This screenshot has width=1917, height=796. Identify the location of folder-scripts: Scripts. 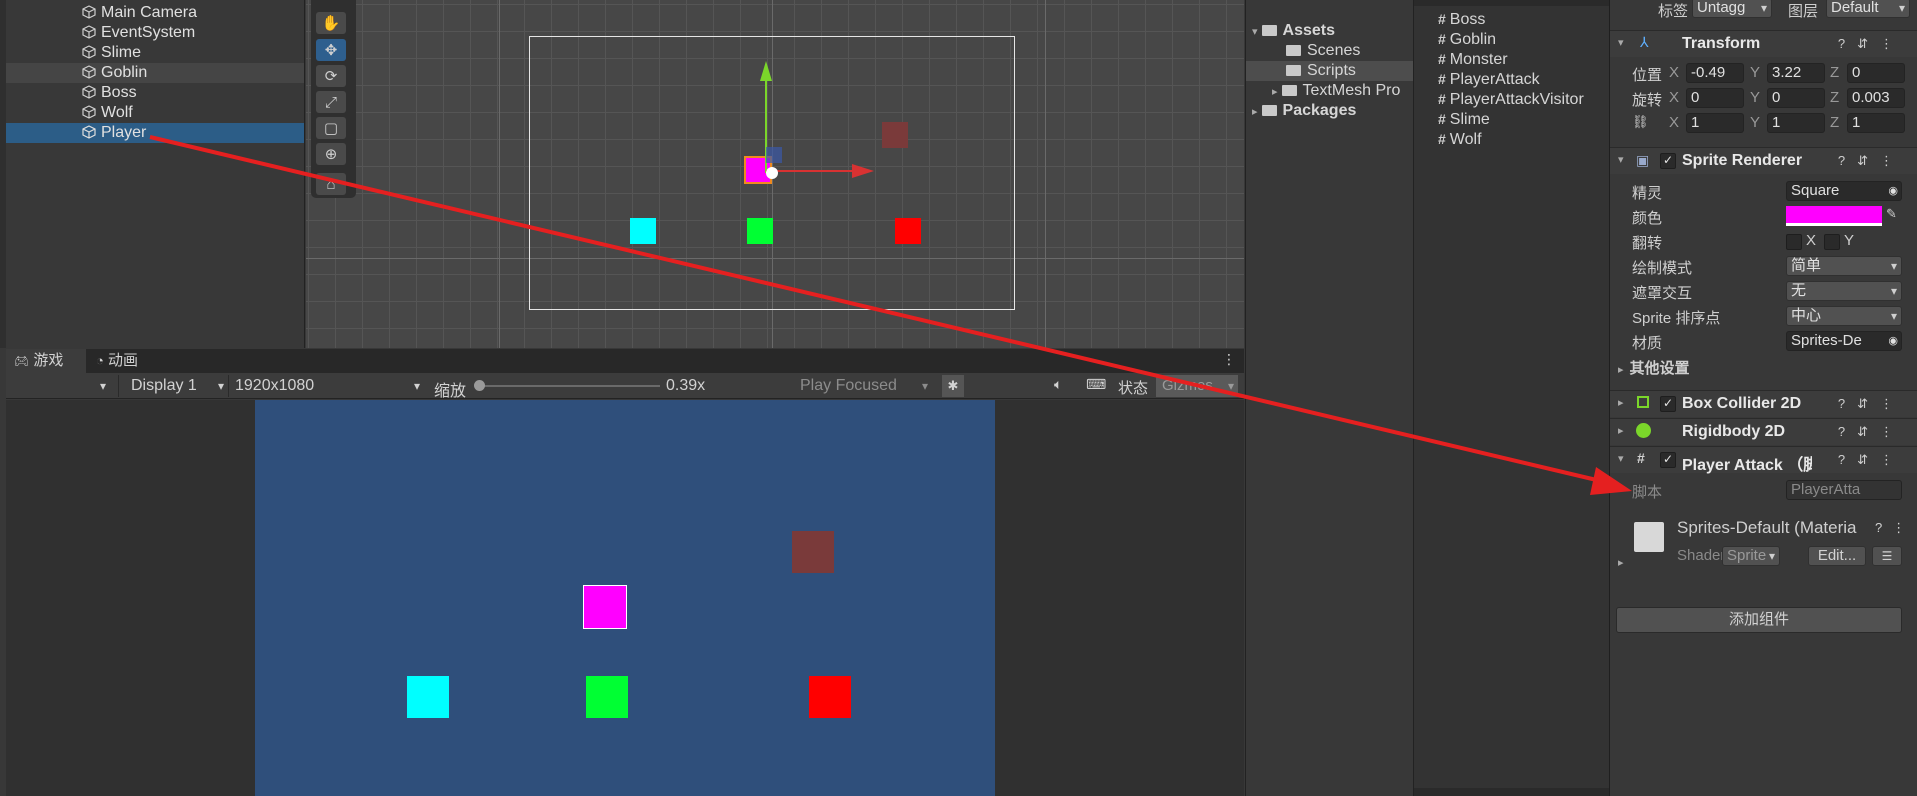
(1321, 71).